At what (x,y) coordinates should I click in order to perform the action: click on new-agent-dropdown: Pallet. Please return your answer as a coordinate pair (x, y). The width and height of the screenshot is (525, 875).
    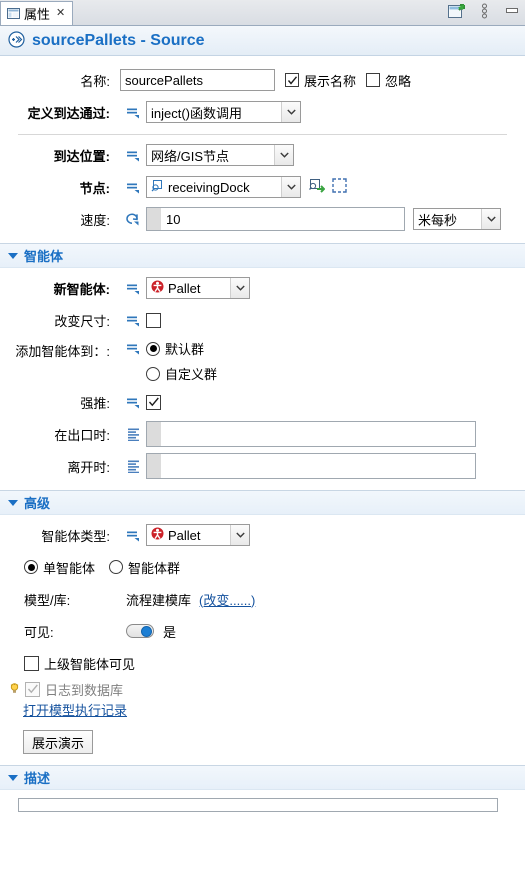
    Looking at the image, I should click on (198, 288).